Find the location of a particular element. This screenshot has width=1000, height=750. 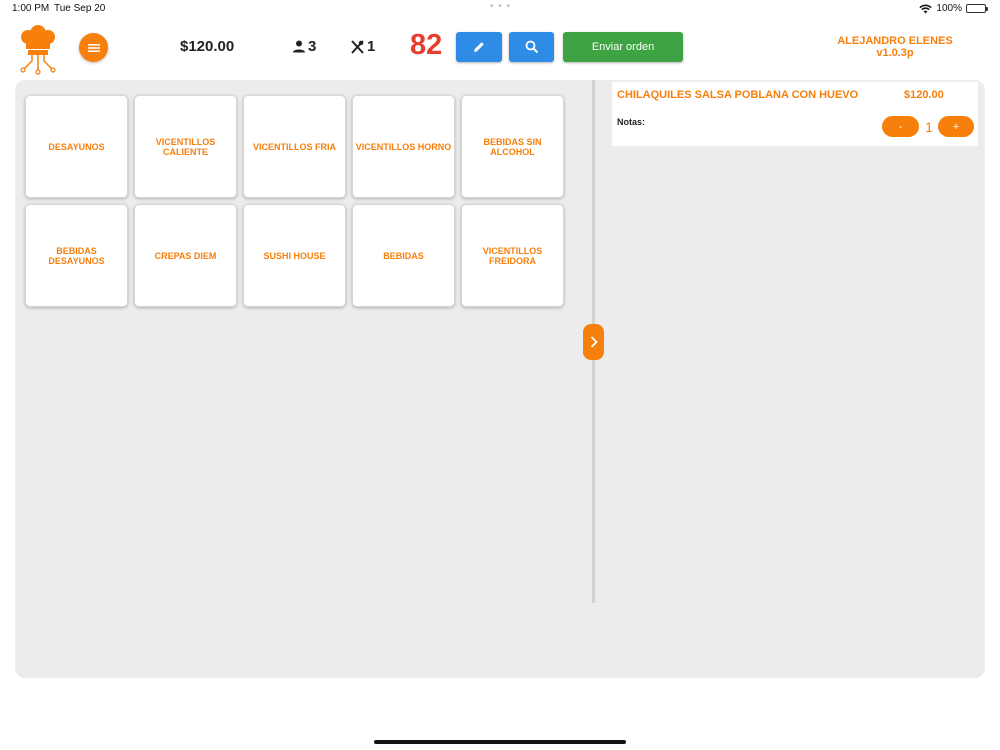

edit-button is located at coordinates (479, 47).